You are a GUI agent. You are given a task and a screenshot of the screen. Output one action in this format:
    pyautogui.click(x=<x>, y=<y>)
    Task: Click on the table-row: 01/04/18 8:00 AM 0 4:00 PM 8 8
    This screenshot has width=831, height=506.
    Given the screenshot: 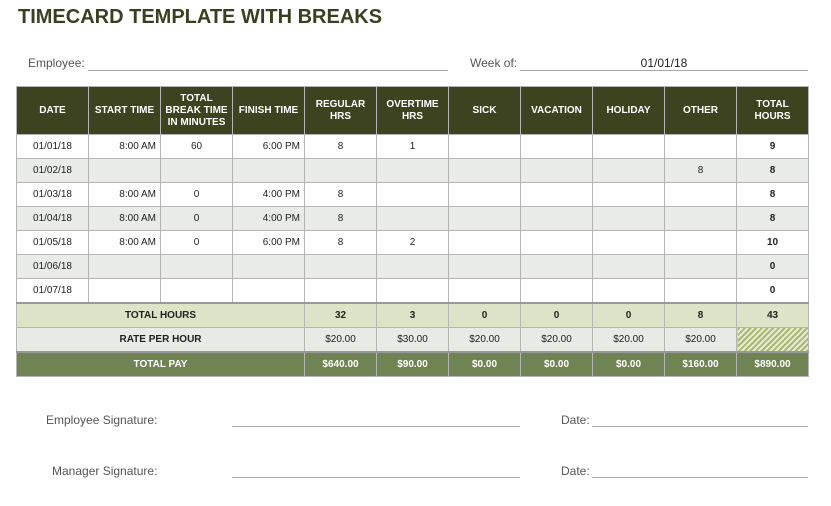 What is the action you would take?
    pyautogui.click(x=412, y=218)
    